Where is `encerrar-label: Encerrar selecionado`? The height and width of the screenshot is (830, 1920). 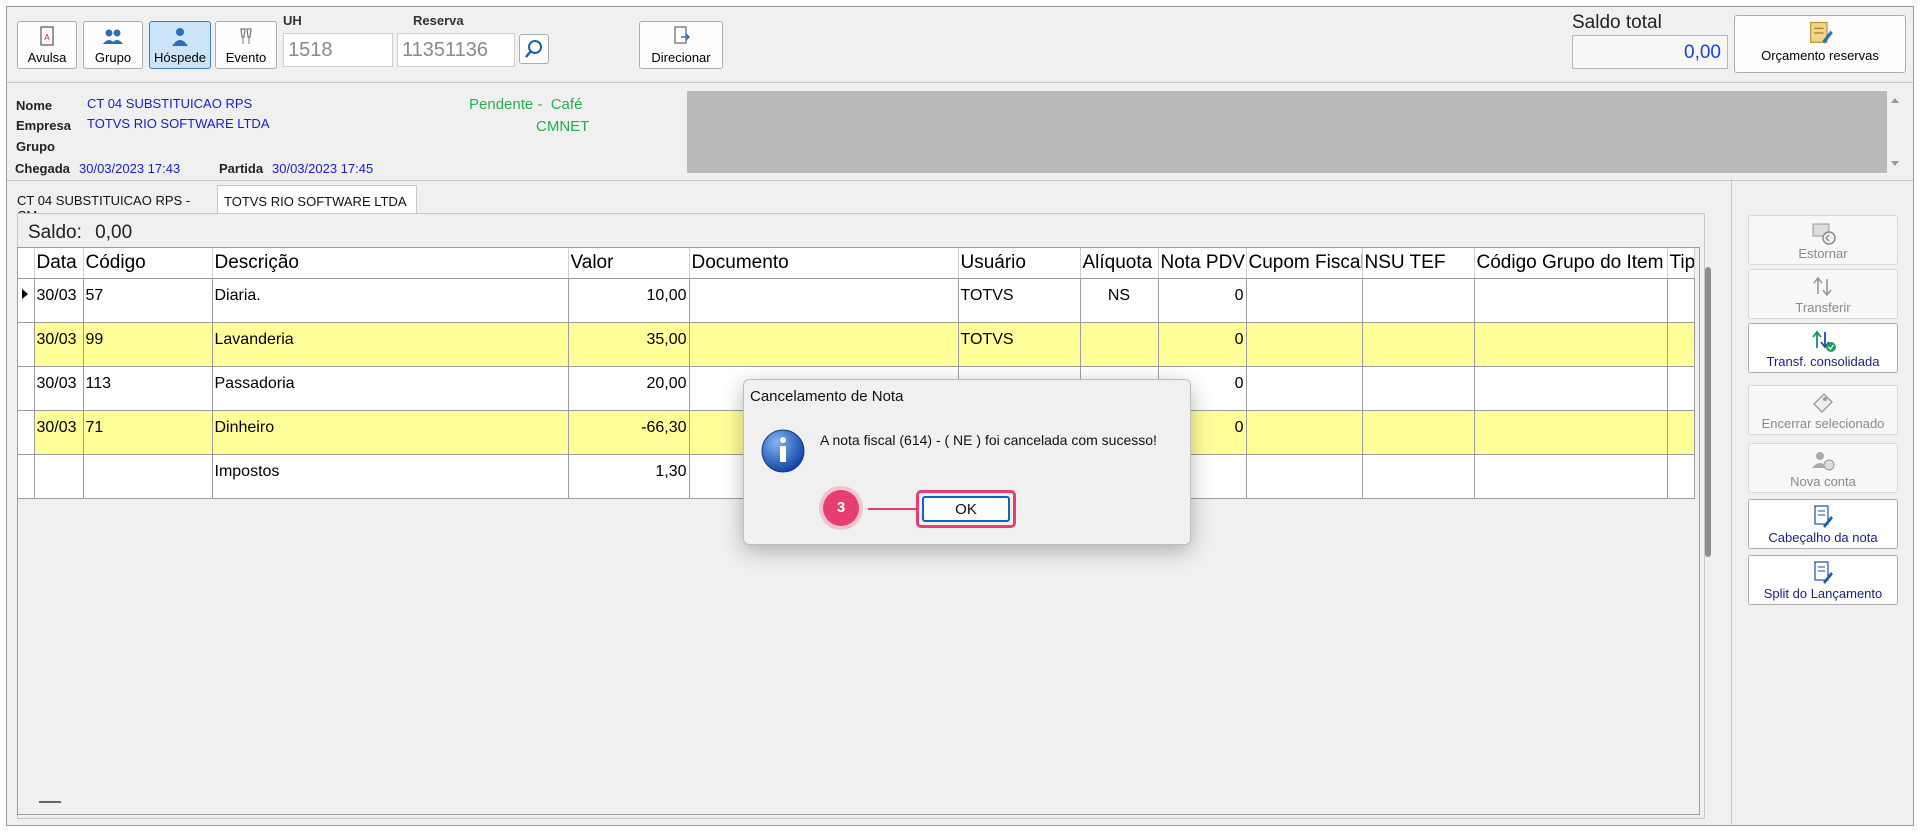
encerrar-label: Encerrar selecionado is located at coordinates (1823, 423).